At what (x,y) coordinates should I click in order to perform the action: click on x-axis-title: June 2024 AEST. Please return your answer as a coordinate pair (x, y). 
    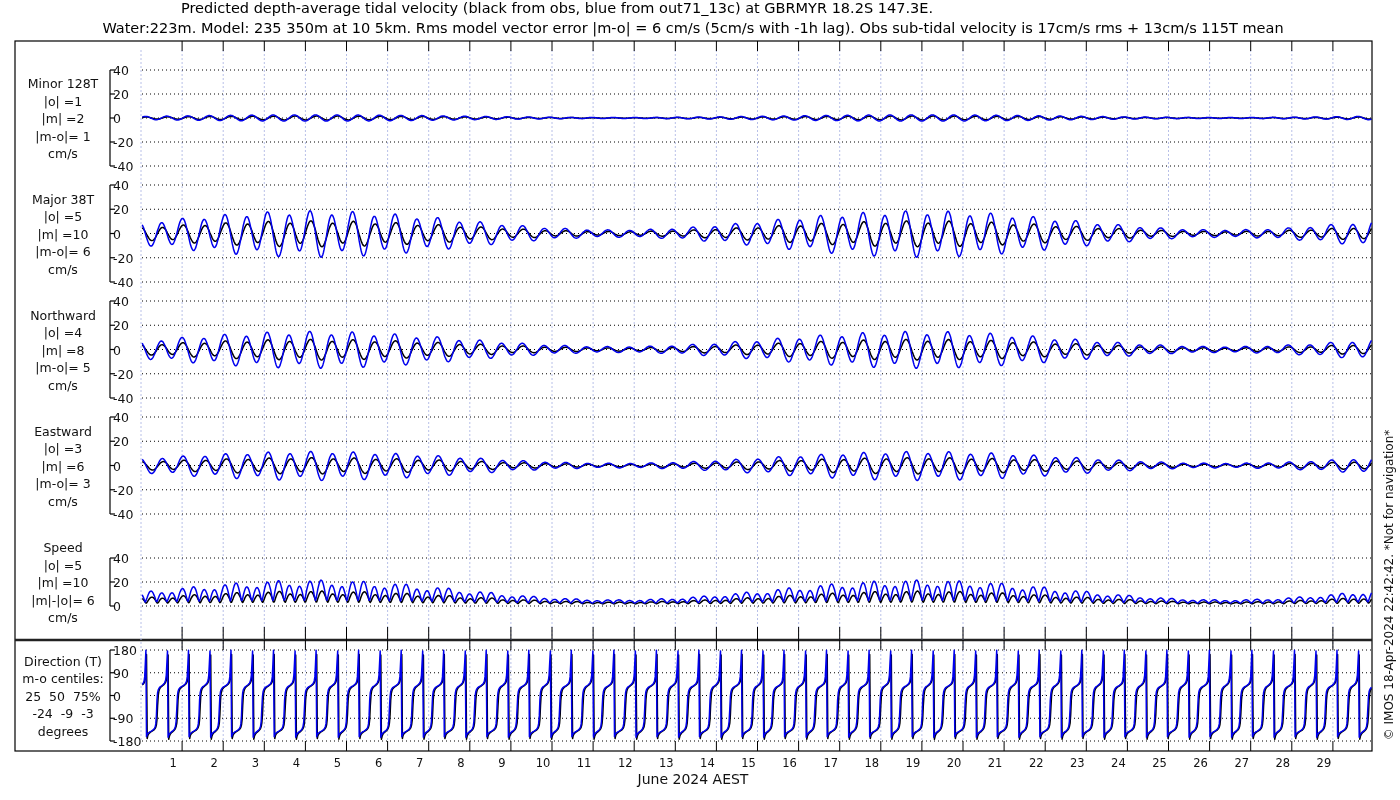
    Looking at the image, I should click on (693, 779).